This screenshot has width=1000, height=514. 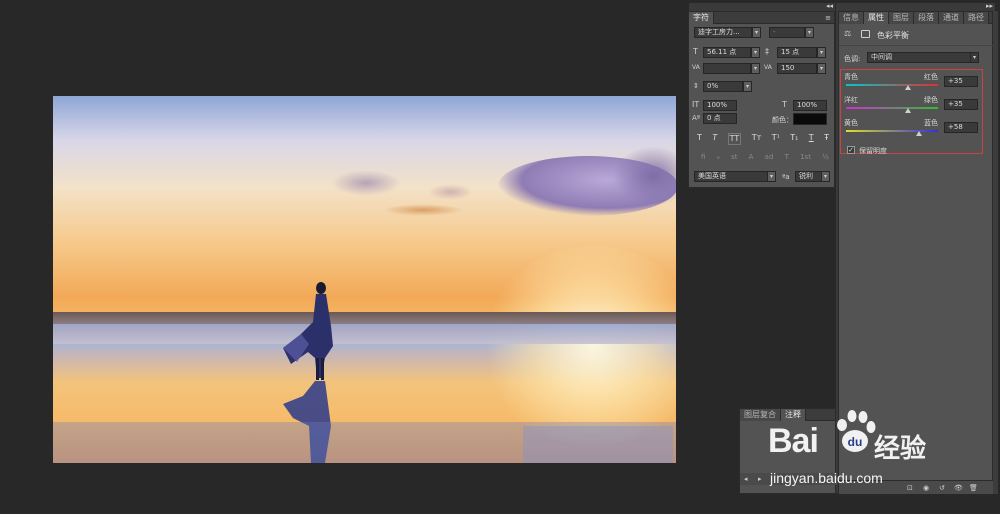 I want to click on mask-icon, so click(x=865, y=34).